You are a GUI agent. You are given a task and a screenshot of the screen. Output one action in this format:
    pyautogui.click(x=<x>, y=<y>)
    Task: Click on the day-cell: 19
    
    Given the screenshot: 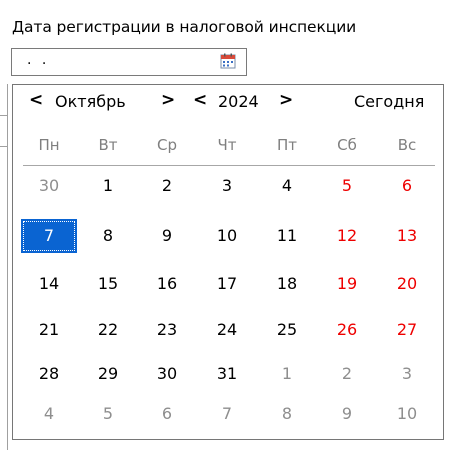 What is the action you would take?
    pyautogui.click(x=347, y=284)
    